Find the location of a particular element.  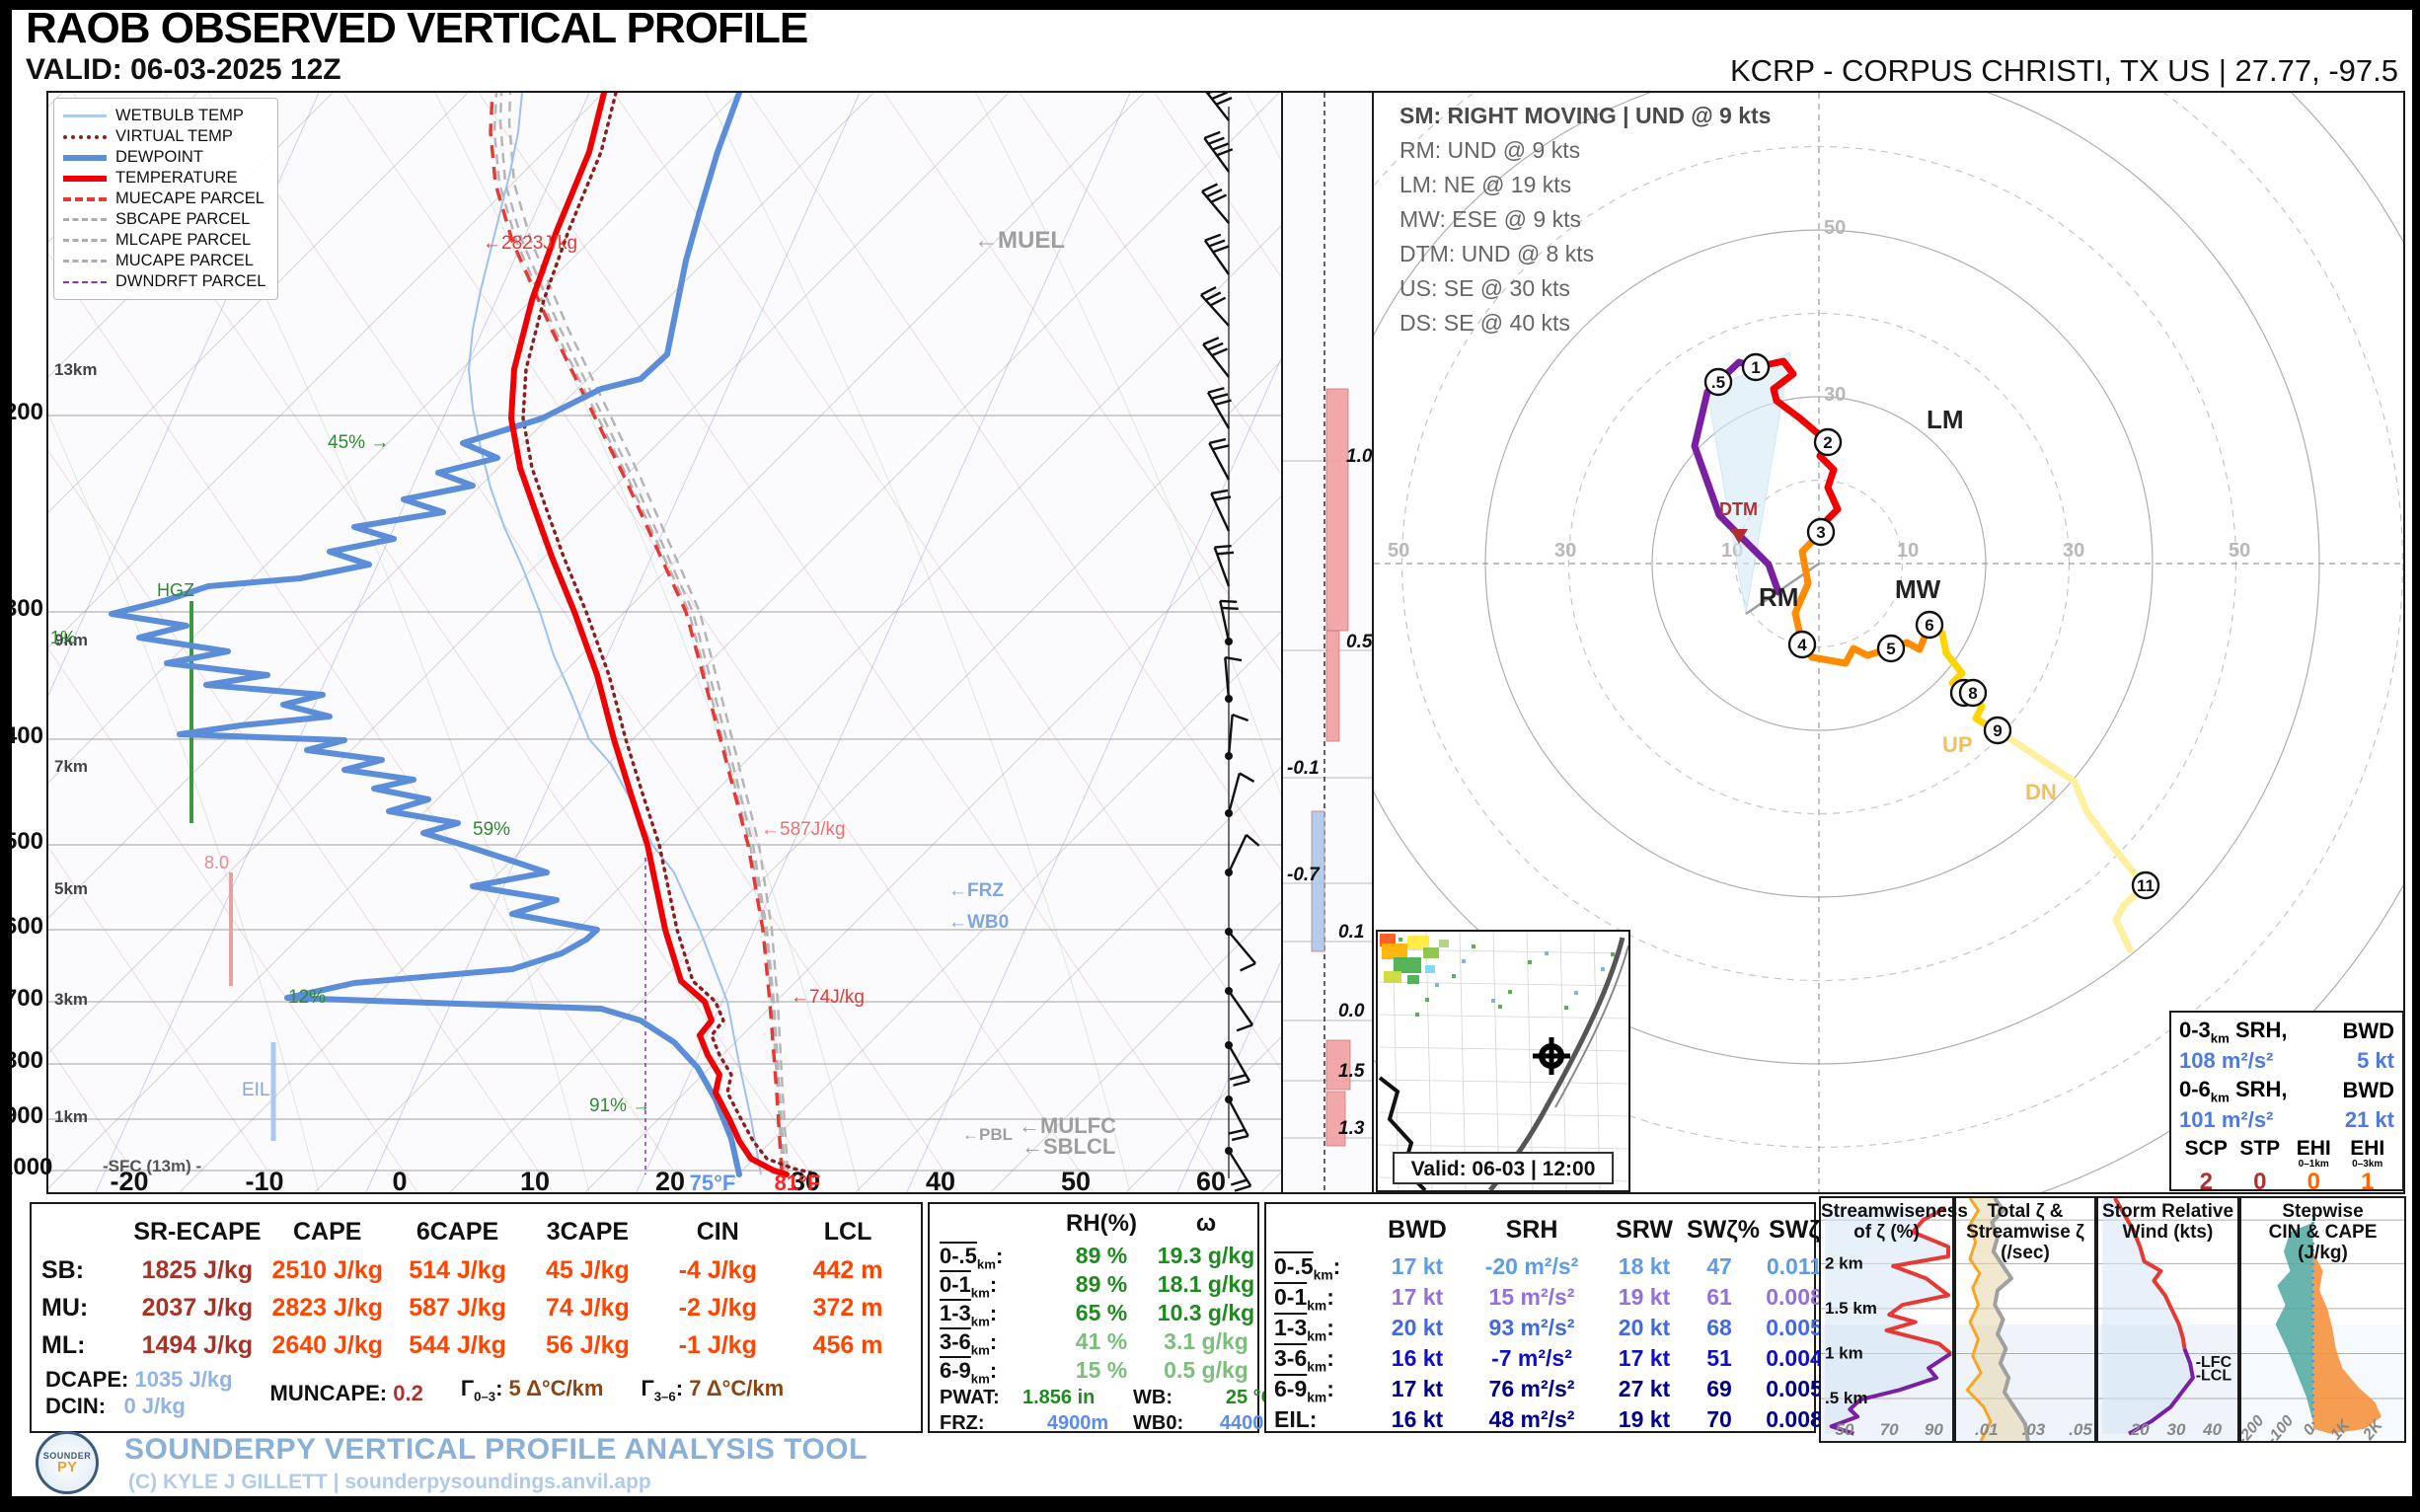

height-marker-label: 6 is located at coordinates (1929, 625).